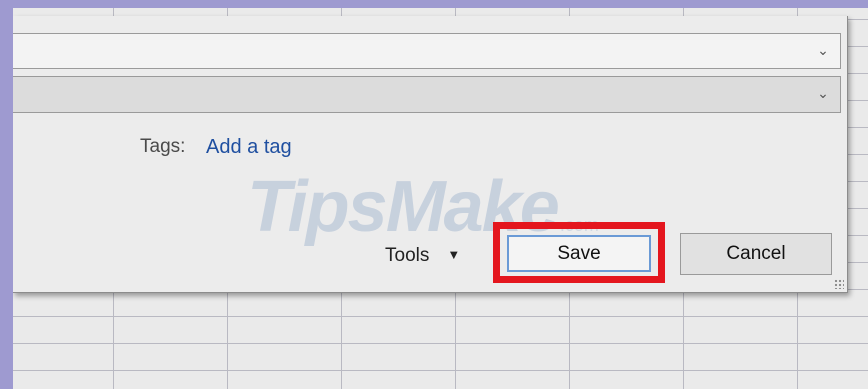  I want to click on resize-grip-icon, so click(839, 284).